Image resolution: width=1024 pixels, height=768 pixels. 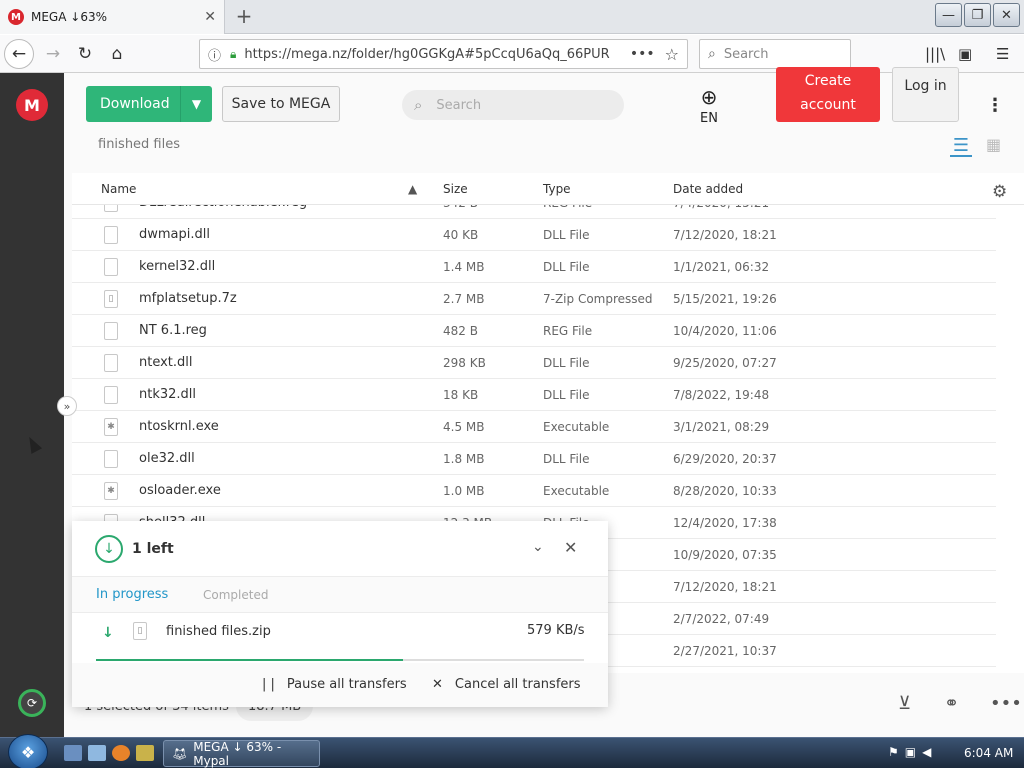 I want to click on download-arrow-icon: ↓, so click(x=109, y=549).